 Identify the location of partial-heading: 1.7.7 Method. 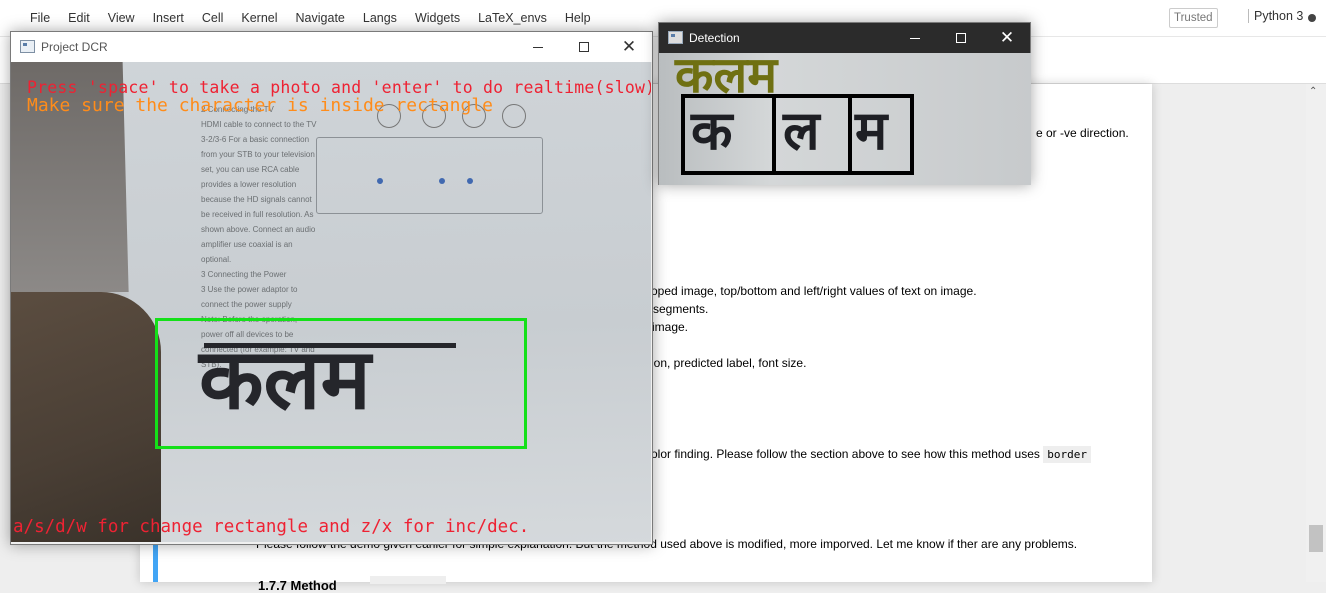
(297, 585).